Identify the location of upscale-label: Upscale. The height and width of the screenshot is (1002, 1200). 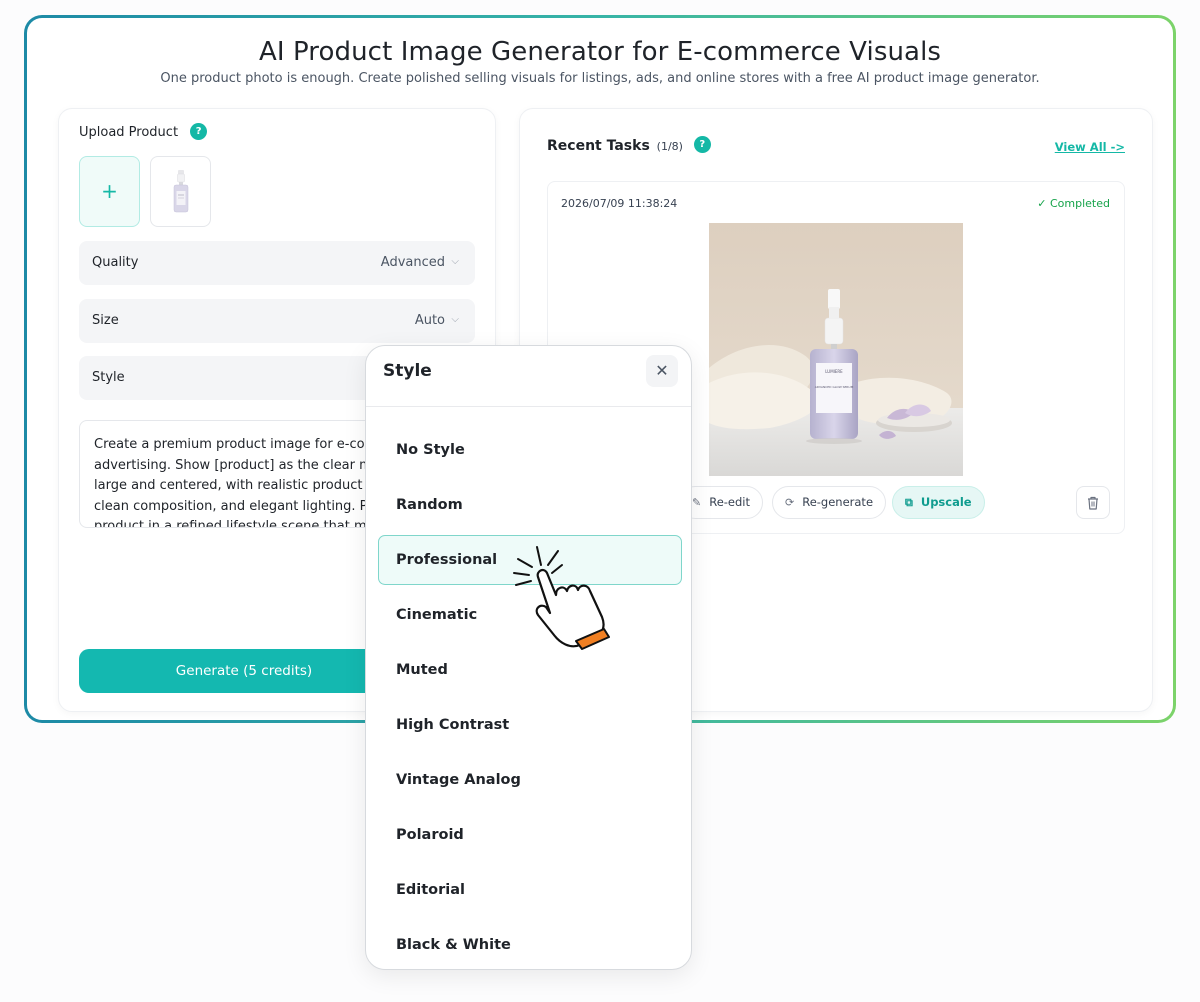
(946, 502).